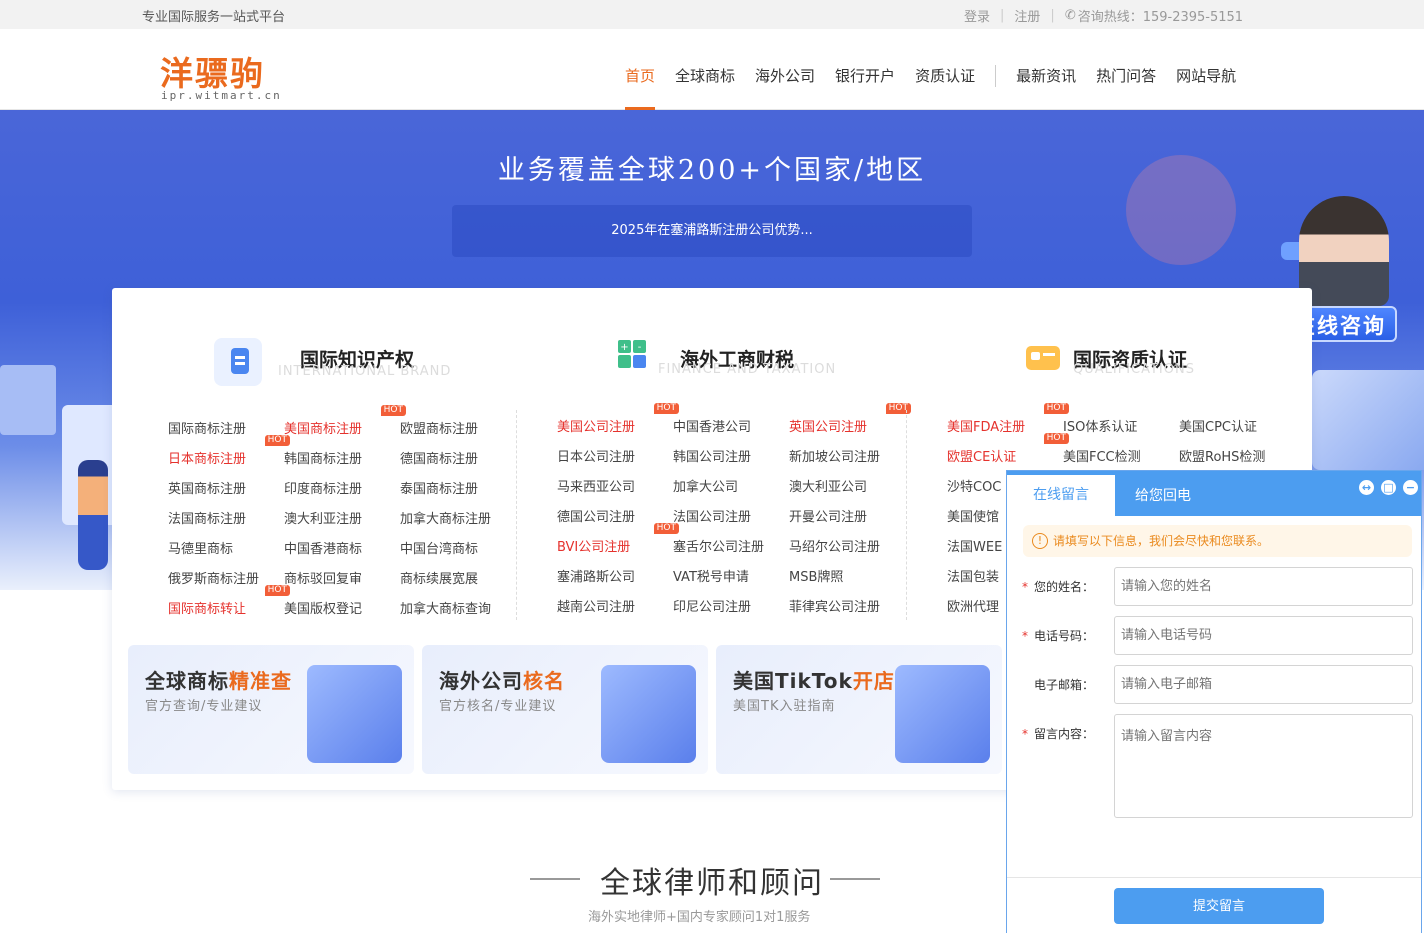 The width and height of the screenshot is (1424, 934). What do you see at coordinates (865, 87) in the screenshot?
I see `nav-bank-account: 银行开户` at bounding box center [865, 87].